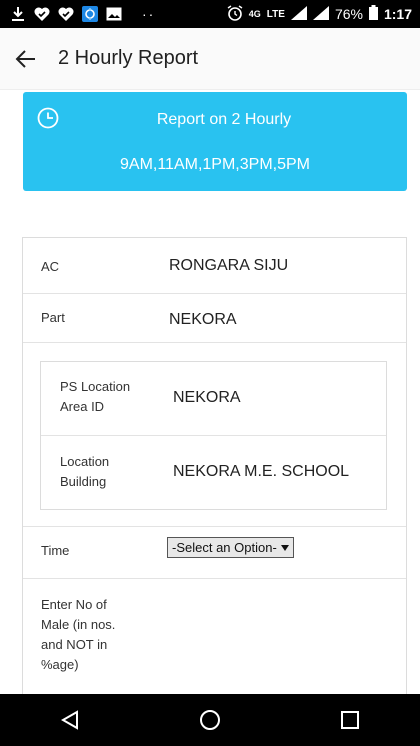  What do you see at coordinates (203, 319) in the screenshot?
I see `part-value: NEKORA` at bounding box center [203, 319].